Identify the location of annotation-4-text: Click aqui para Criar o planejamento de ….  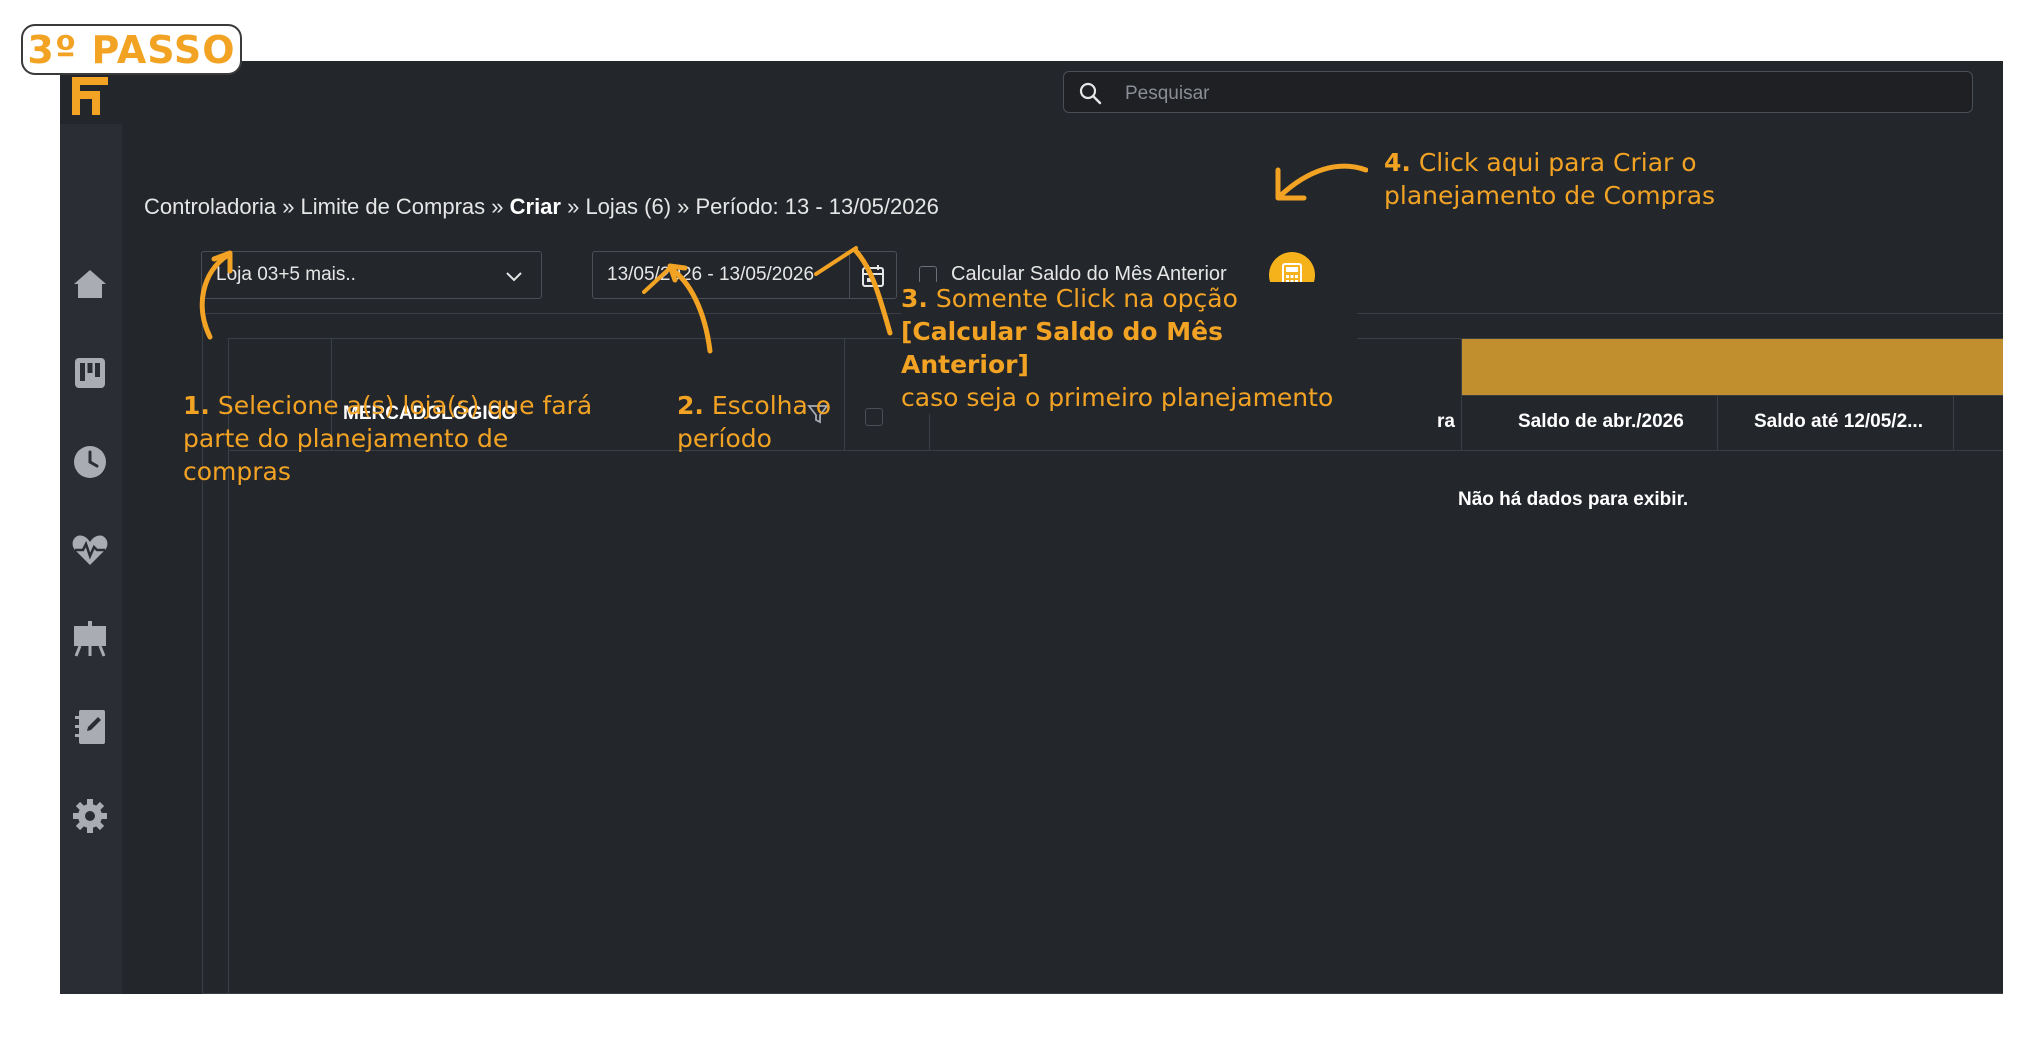
(1550, 179).